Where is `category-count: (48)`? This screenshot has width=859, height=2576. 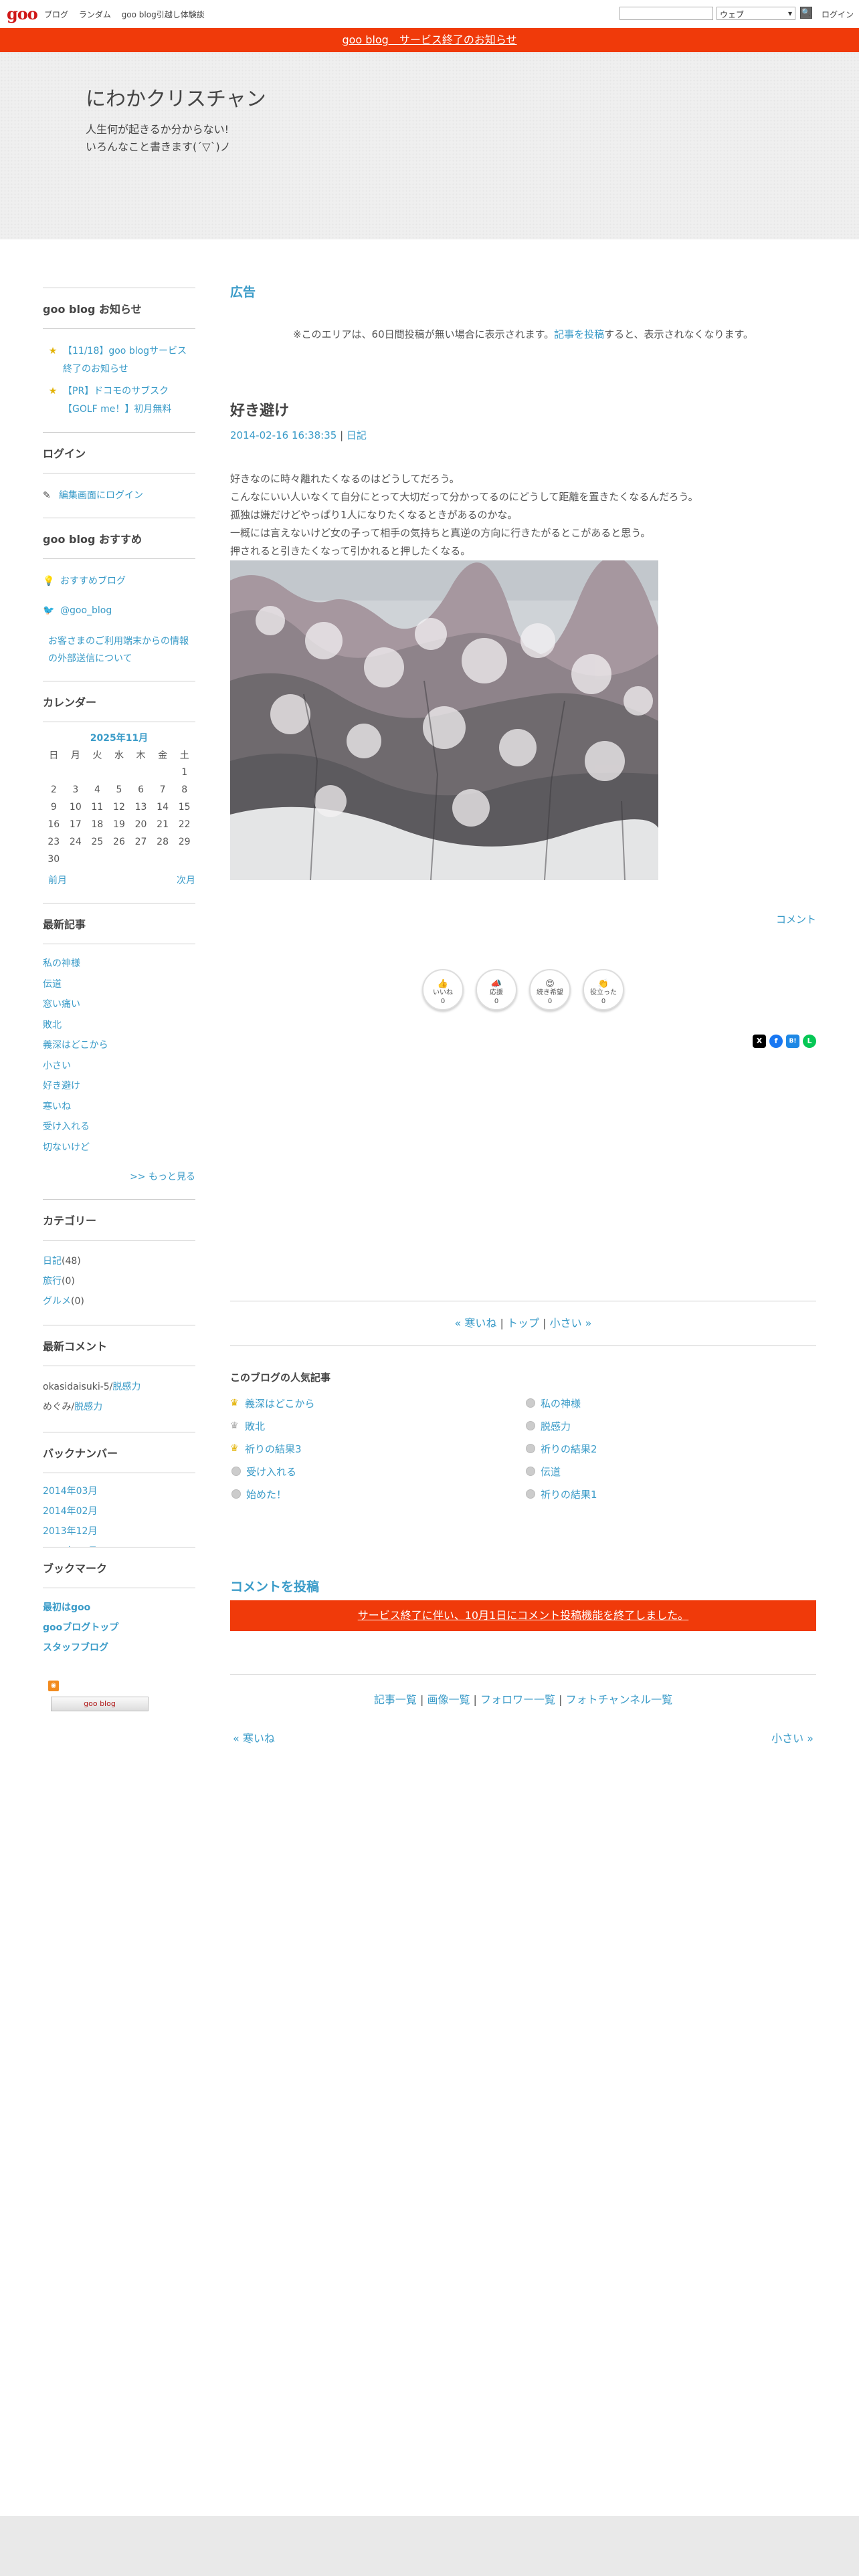 category-count: (48) is located at coordinates (71, 1262).